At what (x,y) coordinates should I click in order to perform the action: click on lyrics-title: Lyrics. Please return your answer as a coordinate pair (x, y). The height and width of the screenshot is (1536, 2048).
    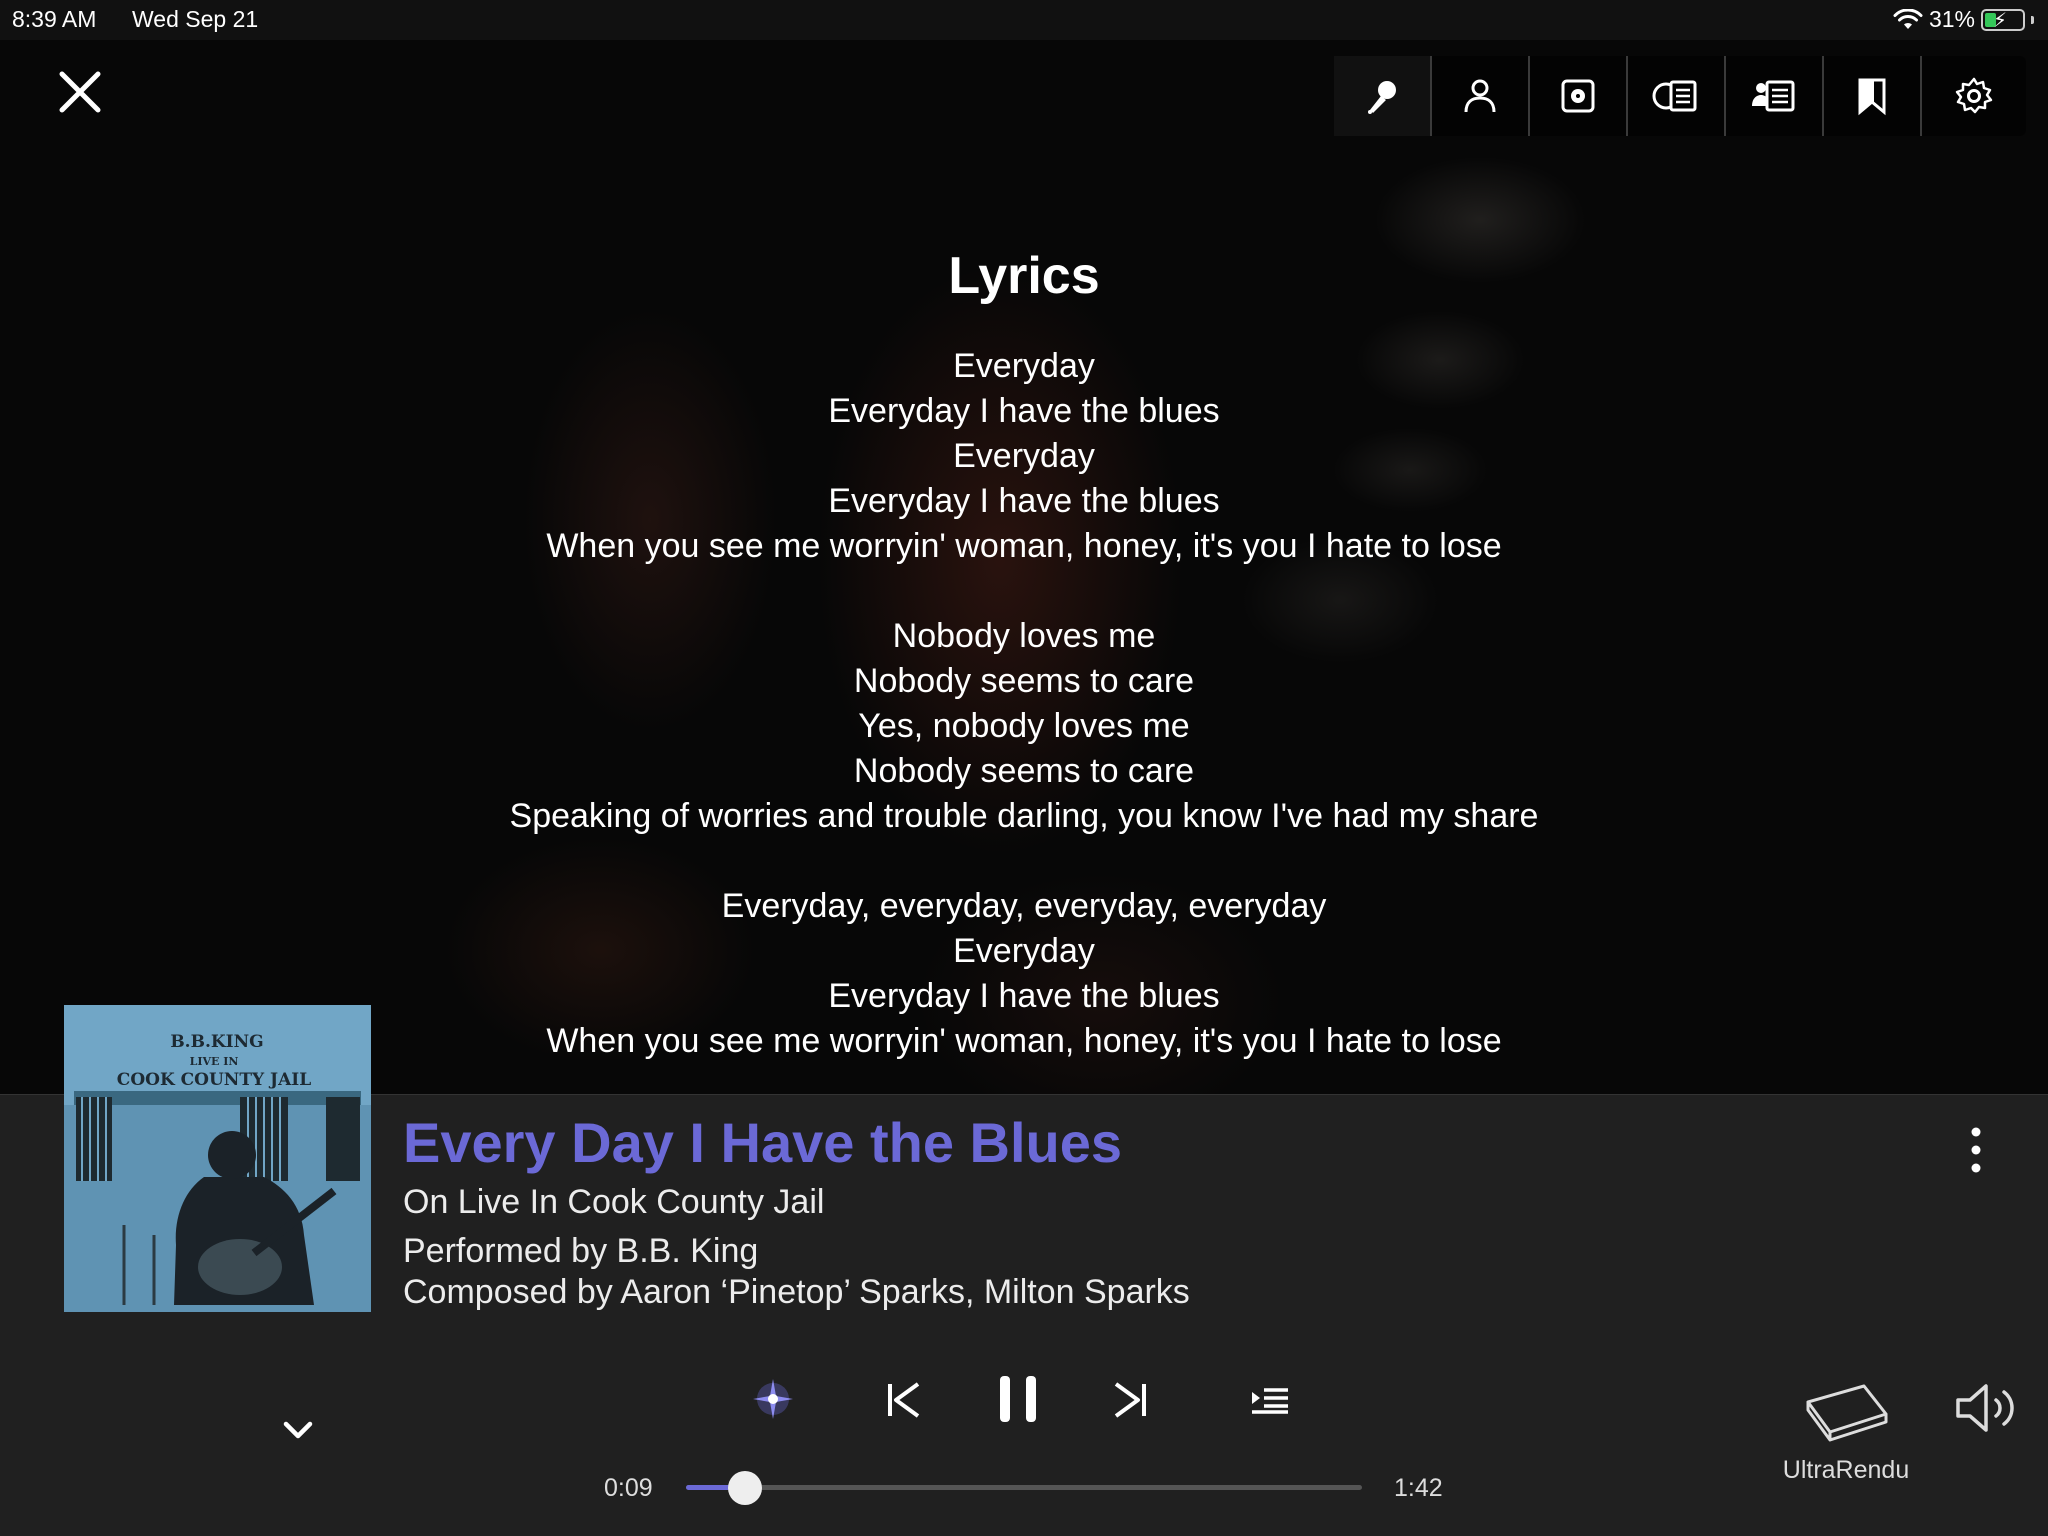
    Looking at the image, I should click on (1024, 276).